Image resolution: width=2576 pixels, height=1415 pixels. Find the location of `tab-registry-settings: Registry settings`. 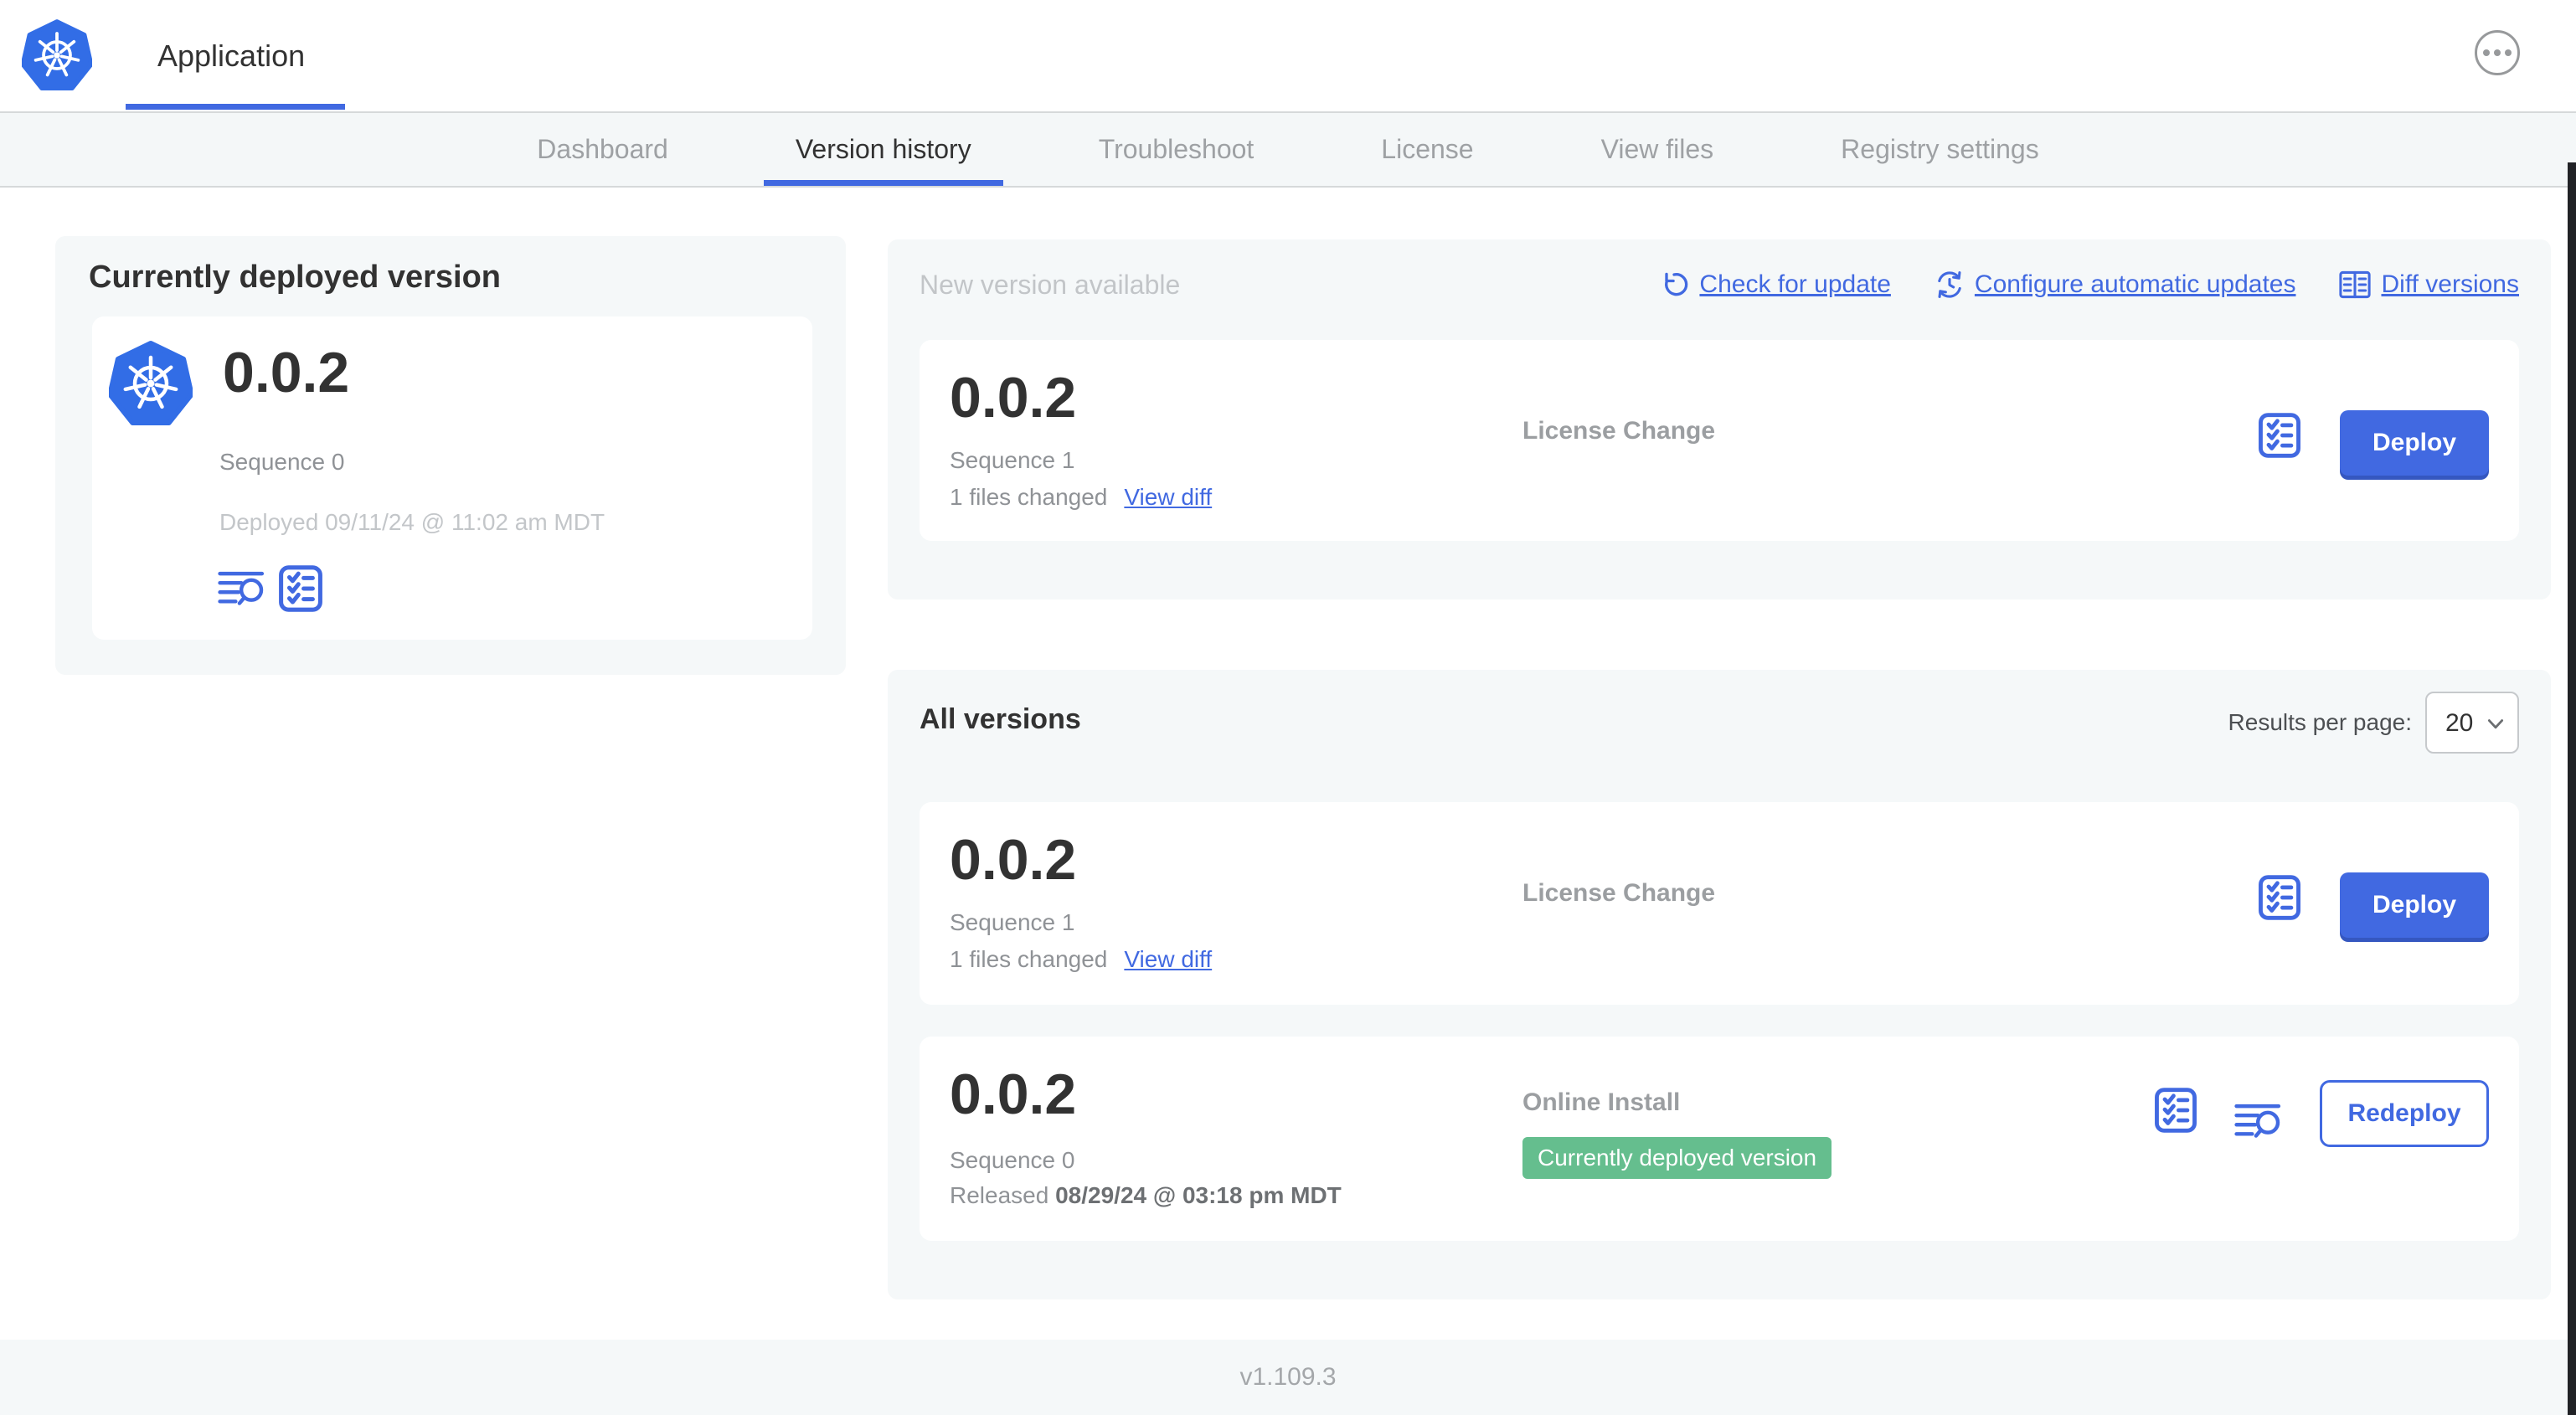

tab-registry-settings: Registry settings is located at coordinates (1940, 149).